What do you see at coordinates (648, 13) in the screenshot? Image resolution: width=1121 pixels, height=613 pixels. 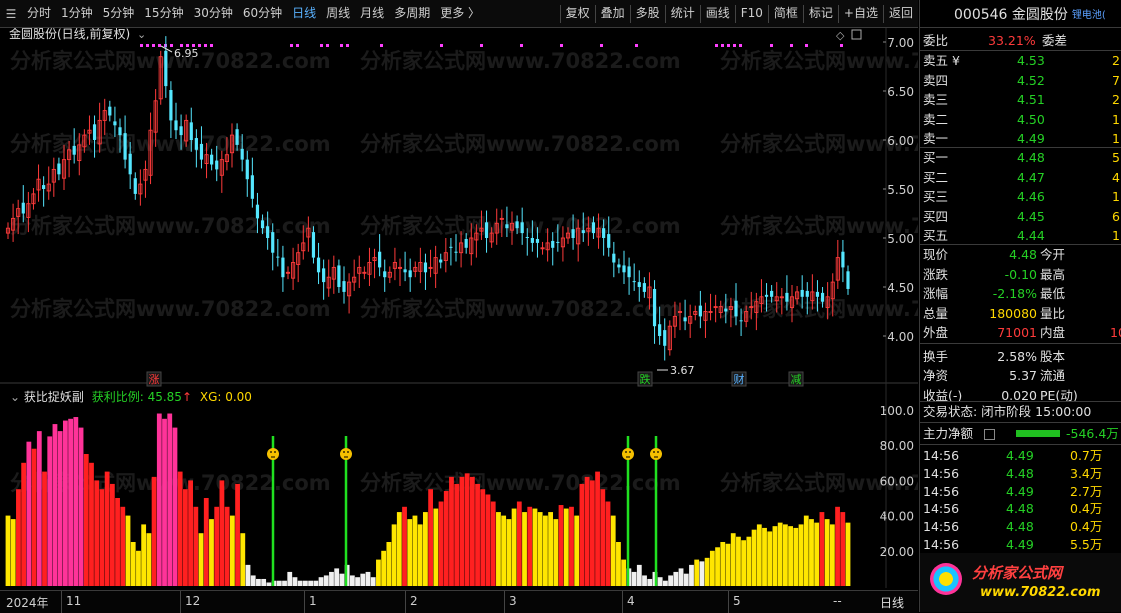 I see `tool-button: 多股` at bounding box center [648, 13].